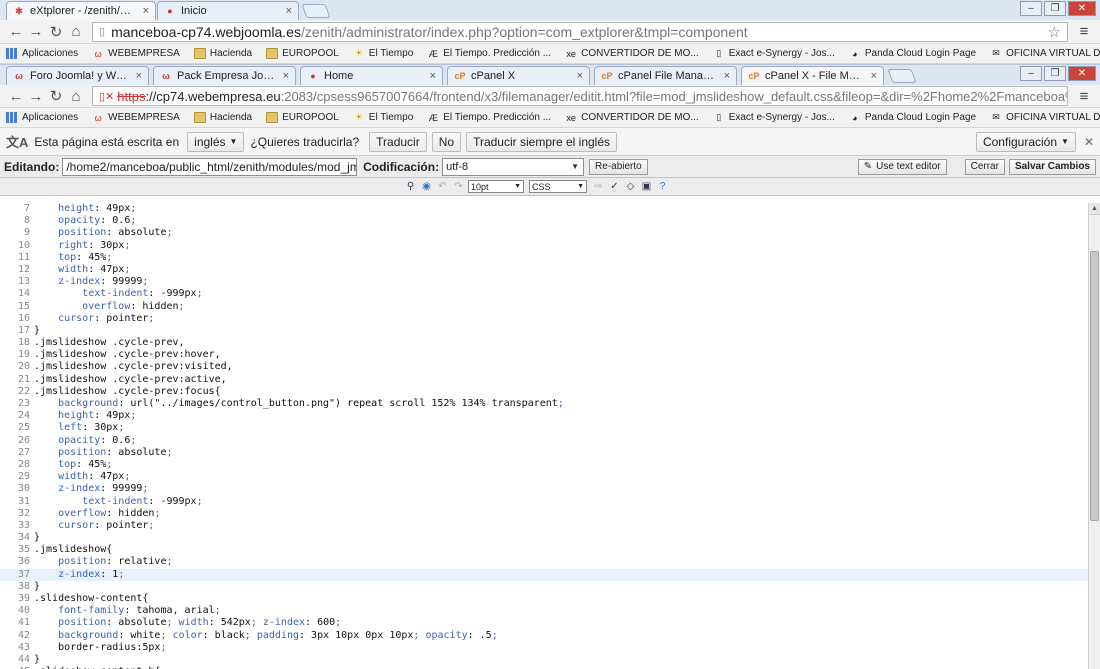 The width and height of the screenshot is (1100, 669). What do you see at coordinates (544, 343) in the screenshot?
I see `code-line: 18 .jmslideshow .cycle-prev,` at bounding box center [544, 343].